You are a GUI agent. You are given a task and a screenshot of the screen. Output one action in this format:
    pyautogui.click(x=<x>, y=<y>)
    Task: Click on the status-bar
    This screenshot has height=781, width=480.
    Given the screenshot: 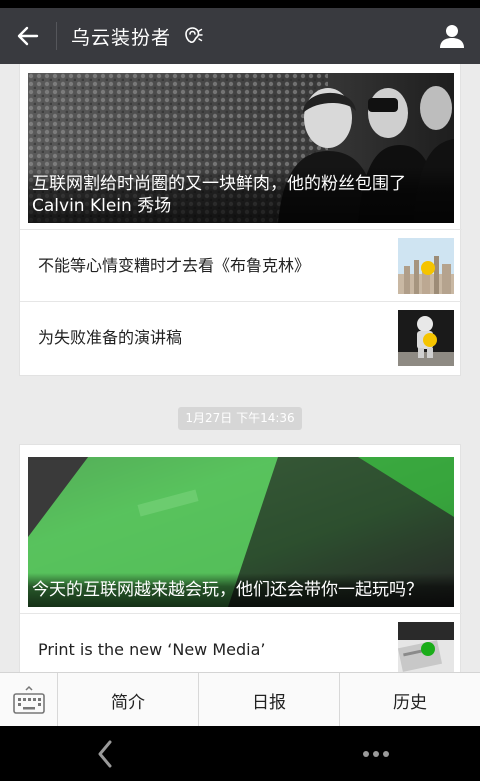 What is the action you would take?
    pyautogui.click(x=240, y=4)
    